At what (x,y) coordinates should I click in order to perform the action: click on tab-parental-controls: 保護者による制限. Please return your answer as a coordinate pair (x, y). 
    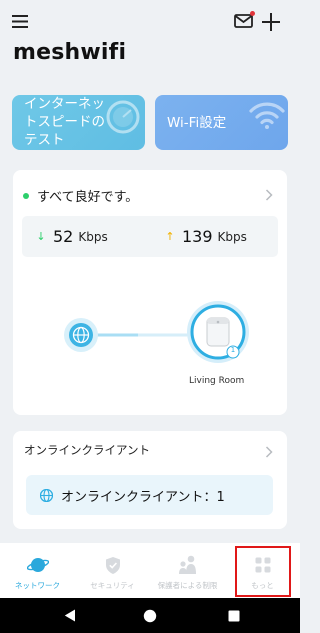
    Looking at the image, I should click on (187, 570).